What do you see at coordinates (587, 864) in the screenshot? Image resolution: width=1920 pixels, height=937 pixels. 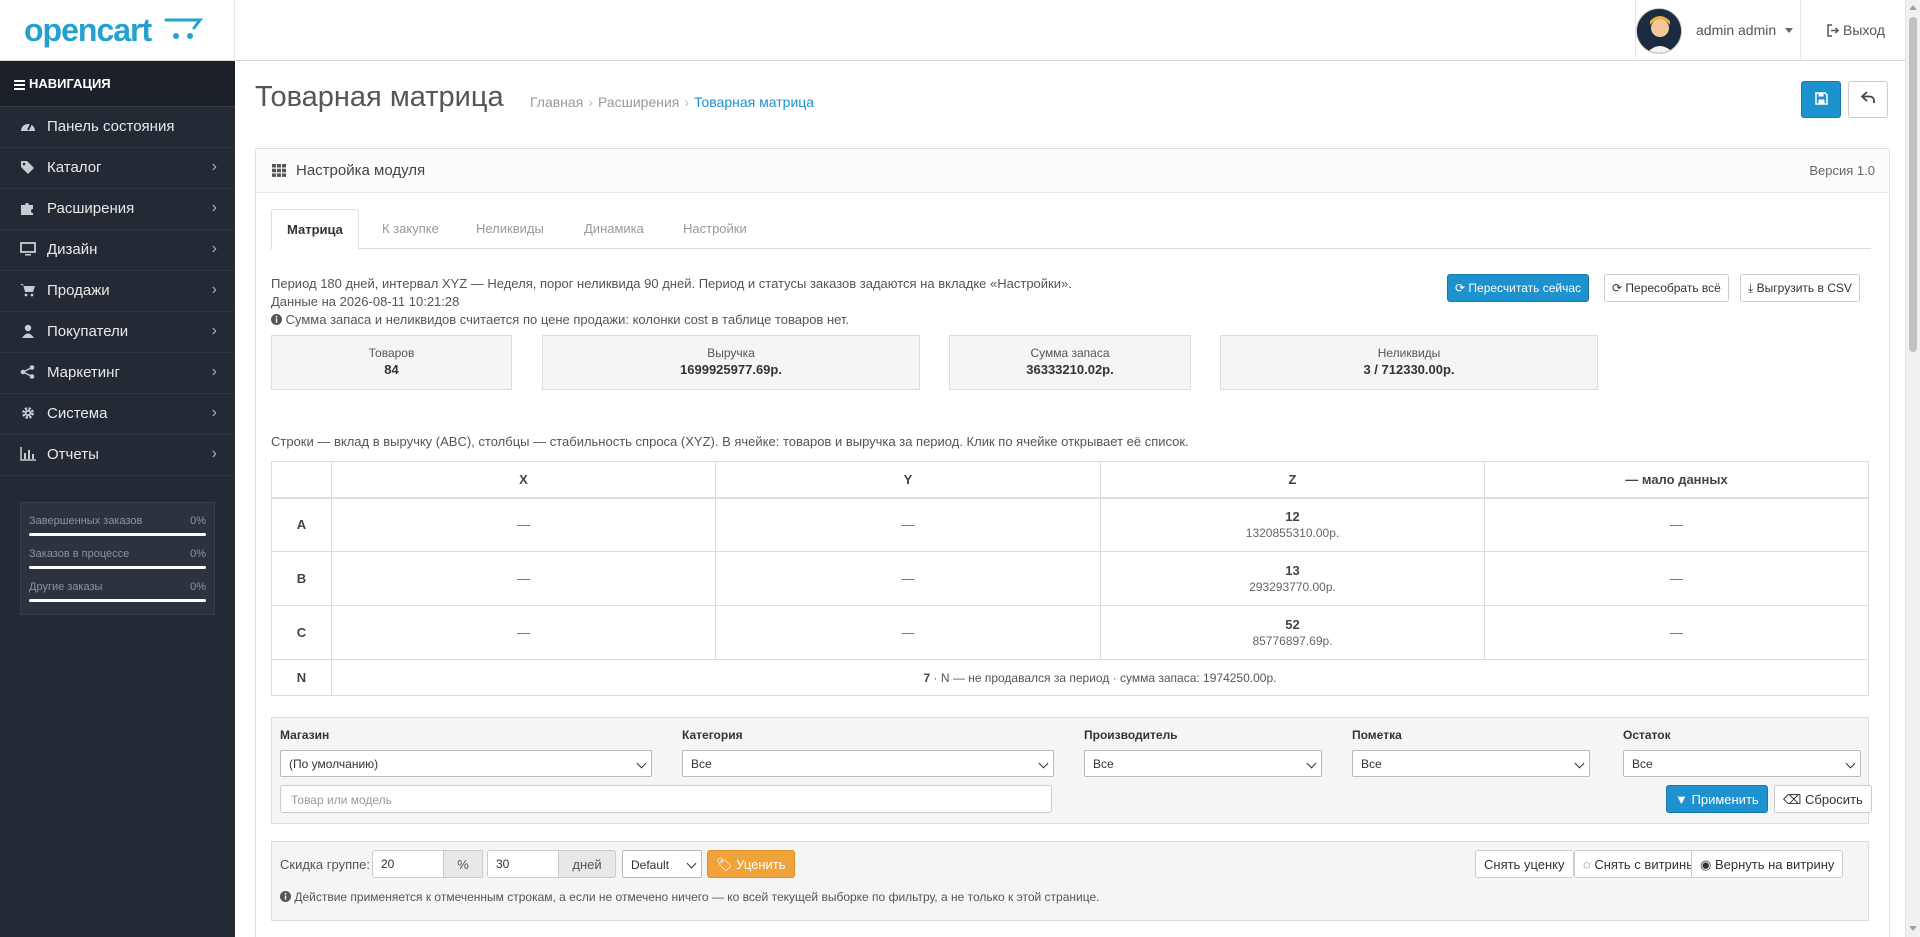 I see `days-addon: дней` at bounding box center [587, 864].